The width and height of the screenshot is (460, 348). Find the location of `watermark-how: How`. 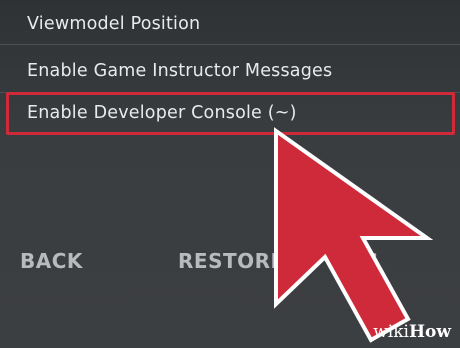

watermark-how: How is located at coordinates (429, 332).